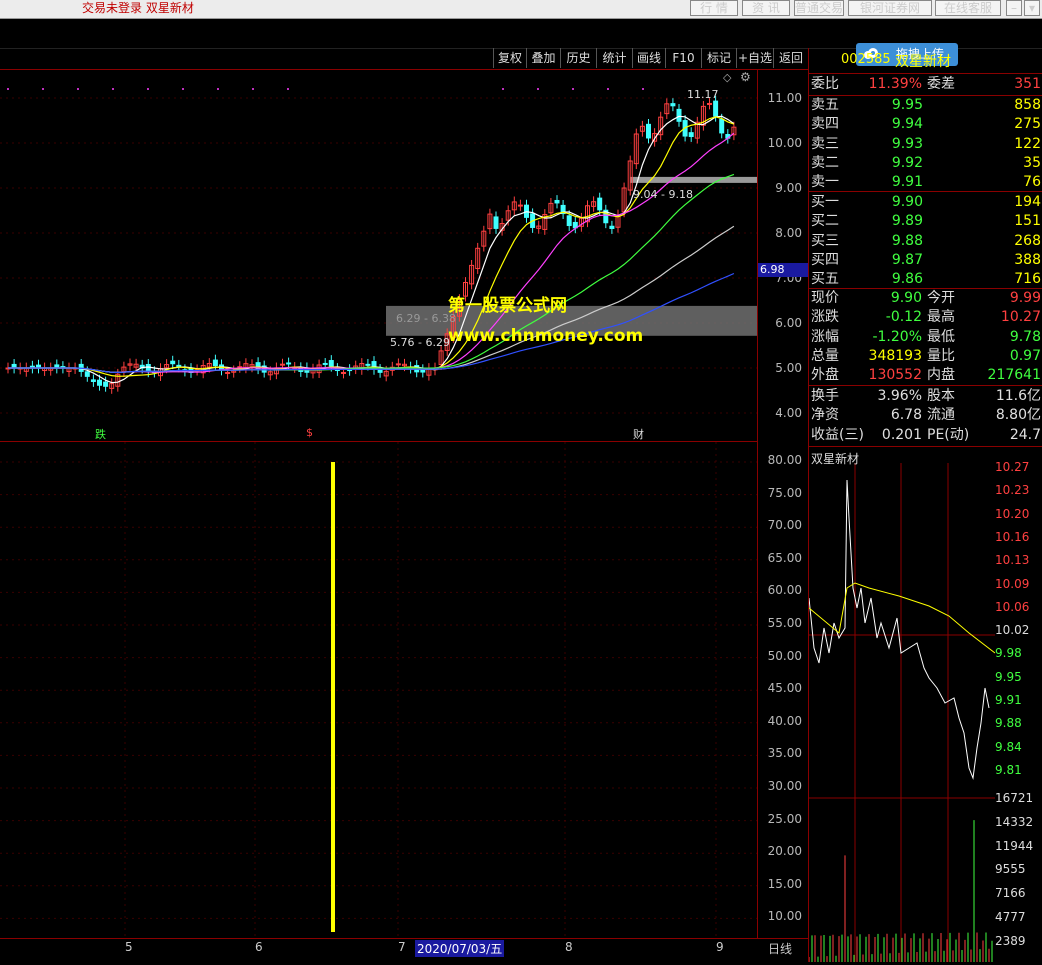 The image size is (1042, 965). Describe the element at coordinates (925, 396) in the screenshot. I see `fund-row: 换手 3.96% 股本 11.6亿` at that location.